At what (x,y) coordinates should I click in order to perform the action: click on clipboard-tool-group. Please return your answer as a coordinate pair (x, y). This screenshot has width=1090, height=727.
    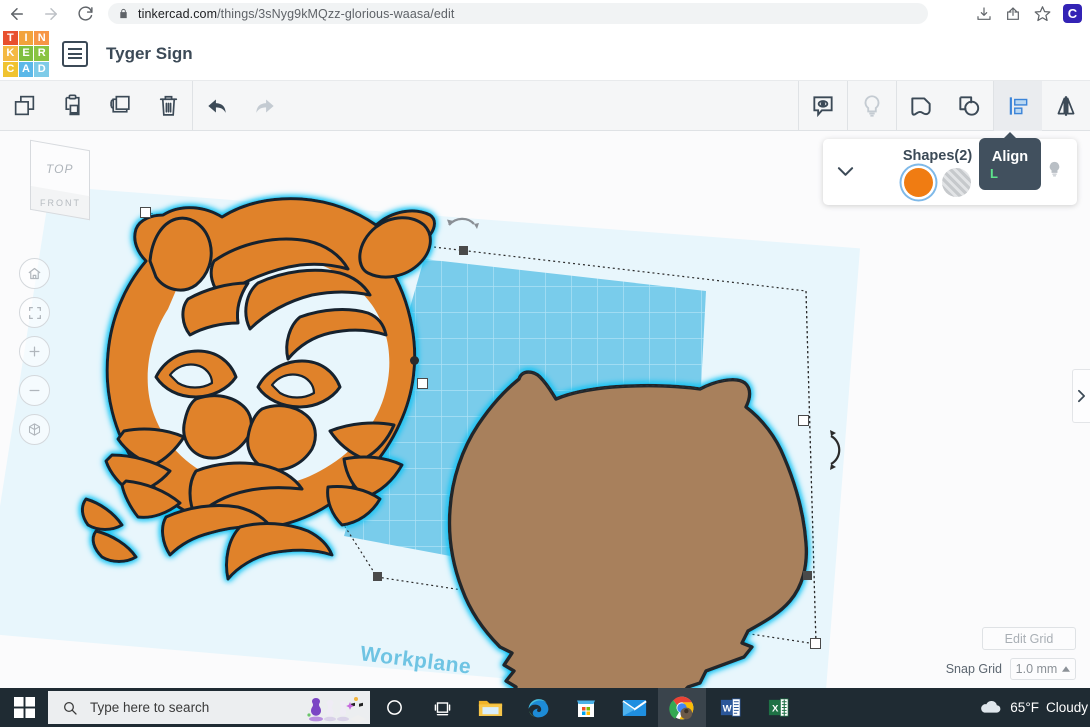
    Looking at the image, I should click on (96, 106).